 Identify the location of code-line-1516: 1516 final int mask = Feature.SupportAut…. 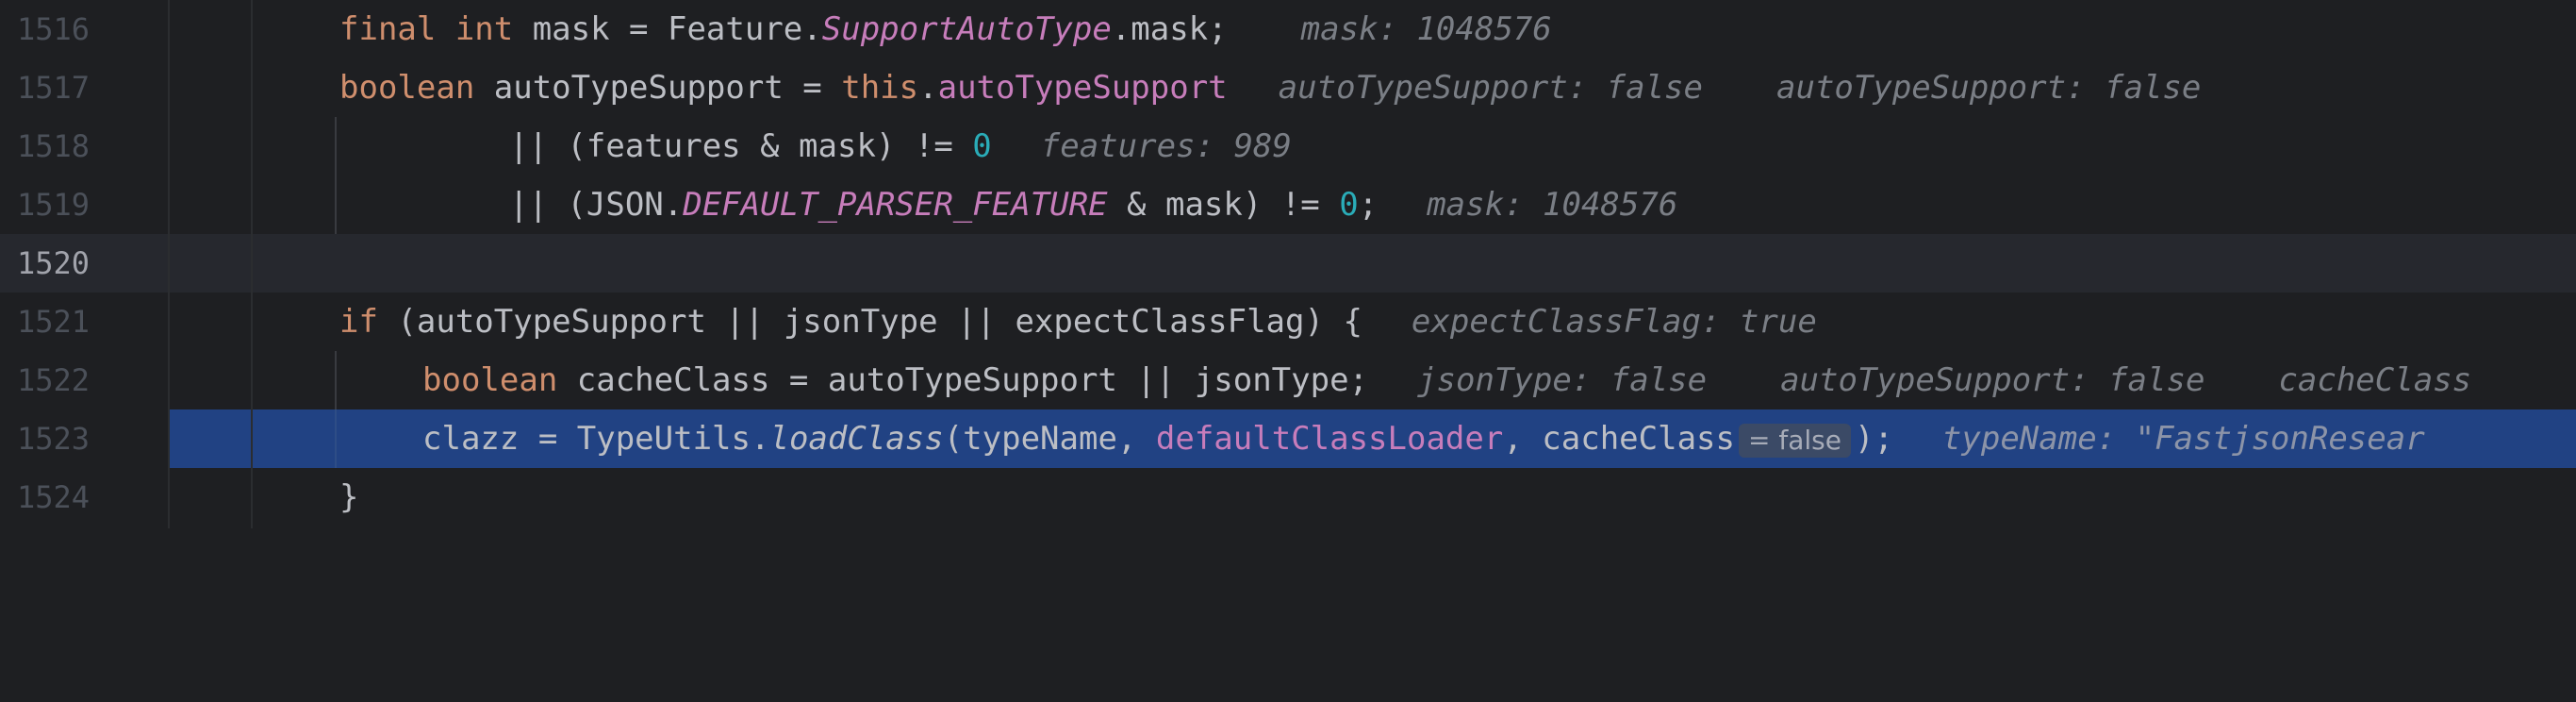
(1288, 29).